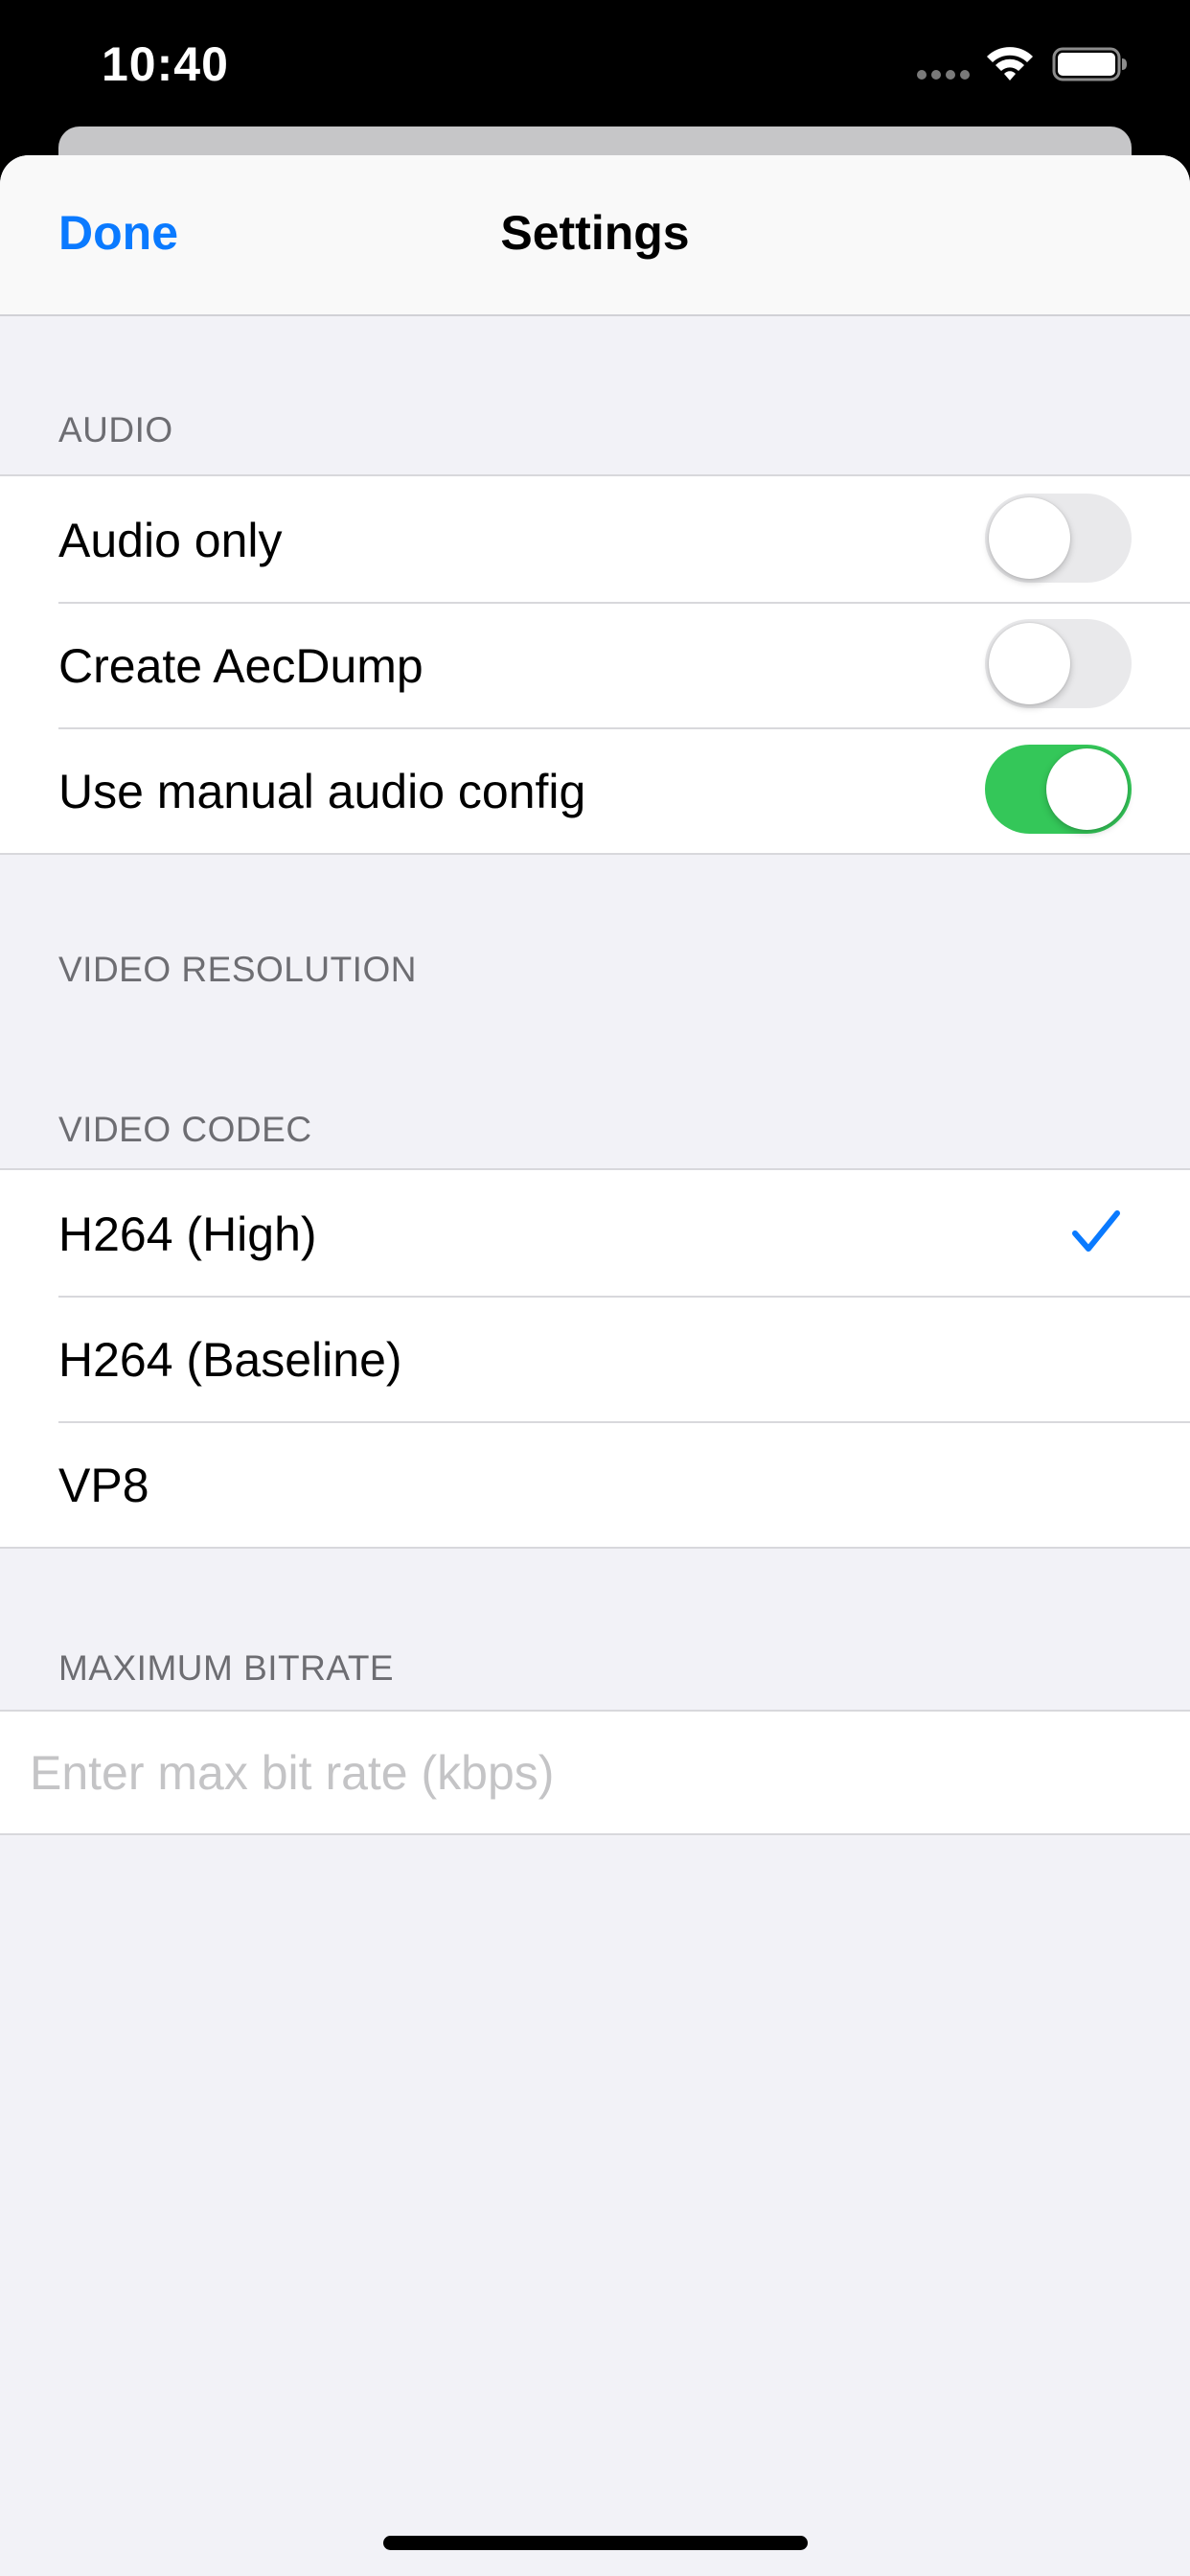 Image resolution: width=1190 pixels, height=2576 pixels. Describe the element at coordinates (226, 1668) in the screenshot. I see `section-header-max-bitrate: MAXIMUM BITRATE` at that location.